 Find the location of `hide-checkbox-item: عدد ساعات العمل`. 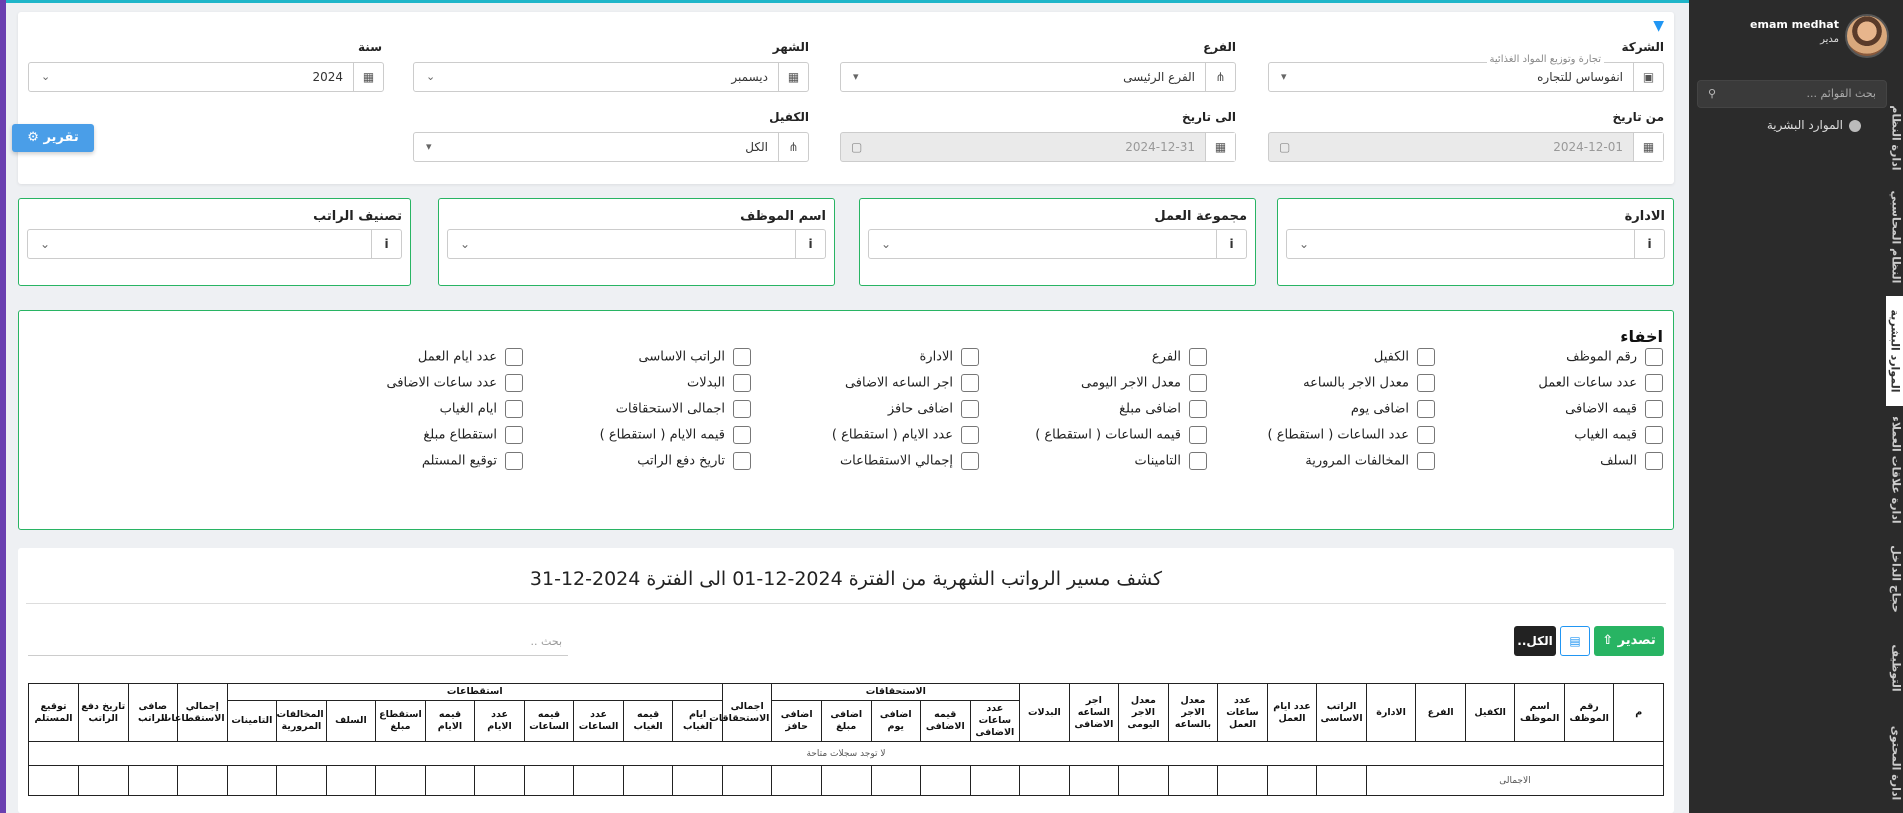

hide-checkbox-item: عدد ساعات العمل is located at coordinates (1600, 383).